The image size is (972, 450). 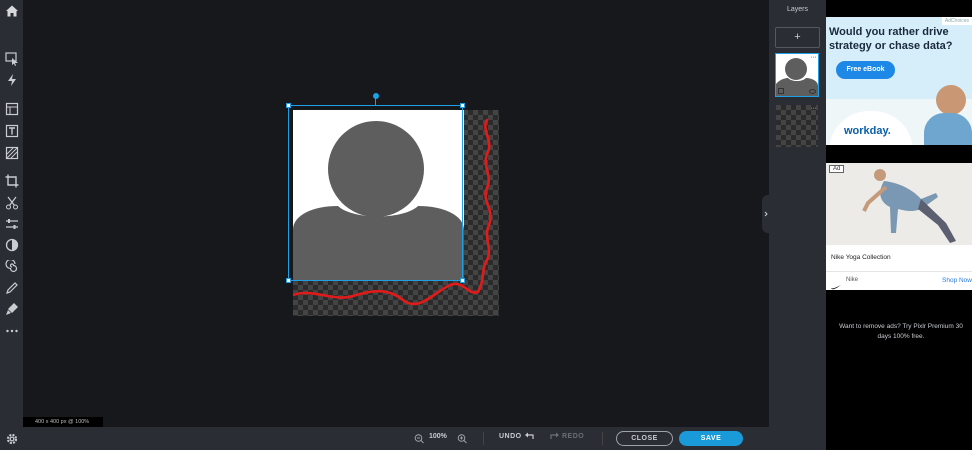 I want to click on layout-icon, so click(x=11, y=109).